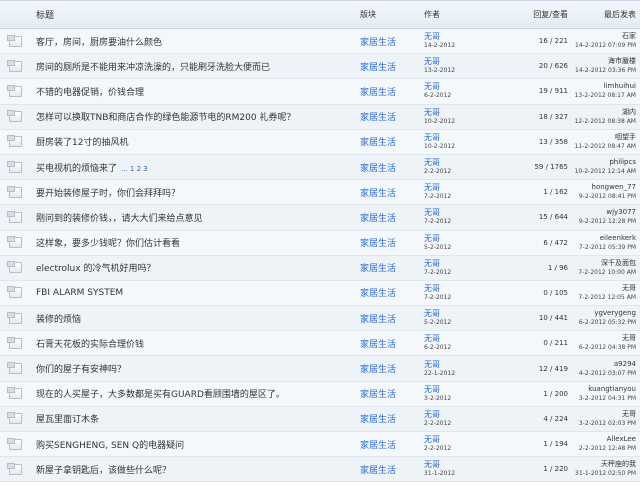  What do you see at coordinates (604, 70) in the screenshot?
I see `last-post-time: 14-2-2012 03:36 PM` at bounding box center [604, 70].